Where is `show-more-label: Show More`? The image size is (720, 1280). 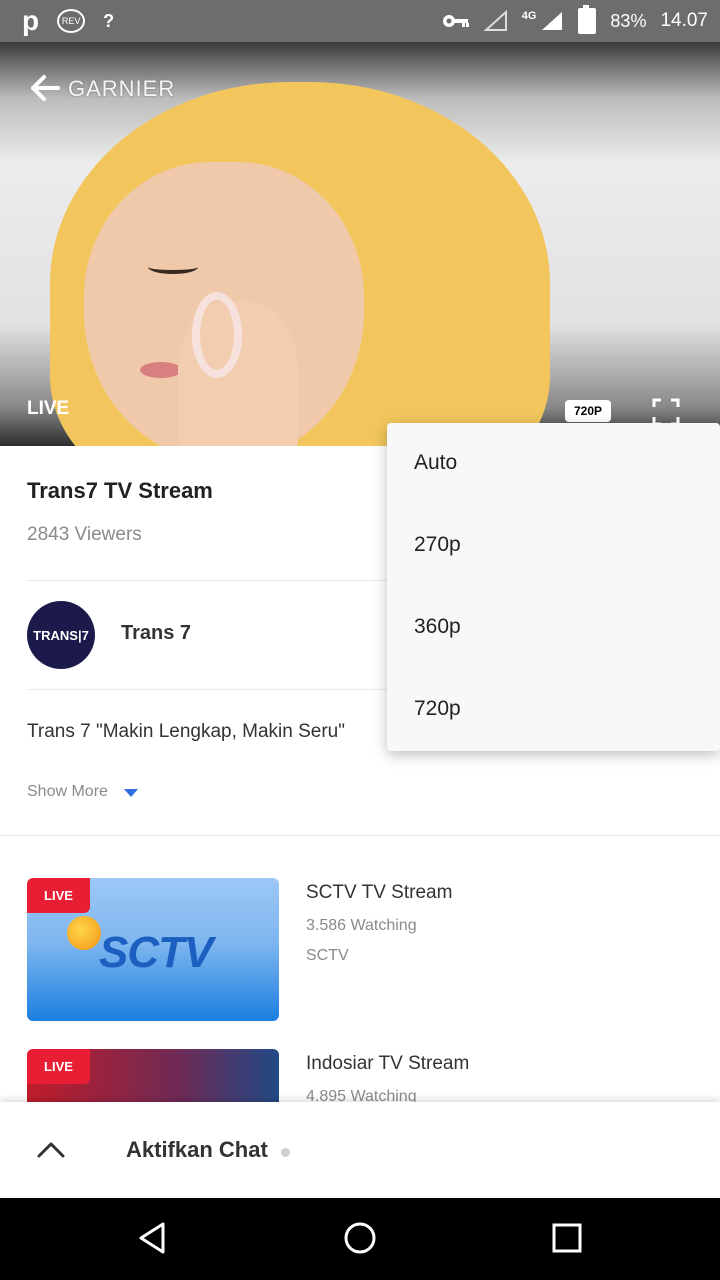
show-more-label: Show More is located at coordinates (67, 791).